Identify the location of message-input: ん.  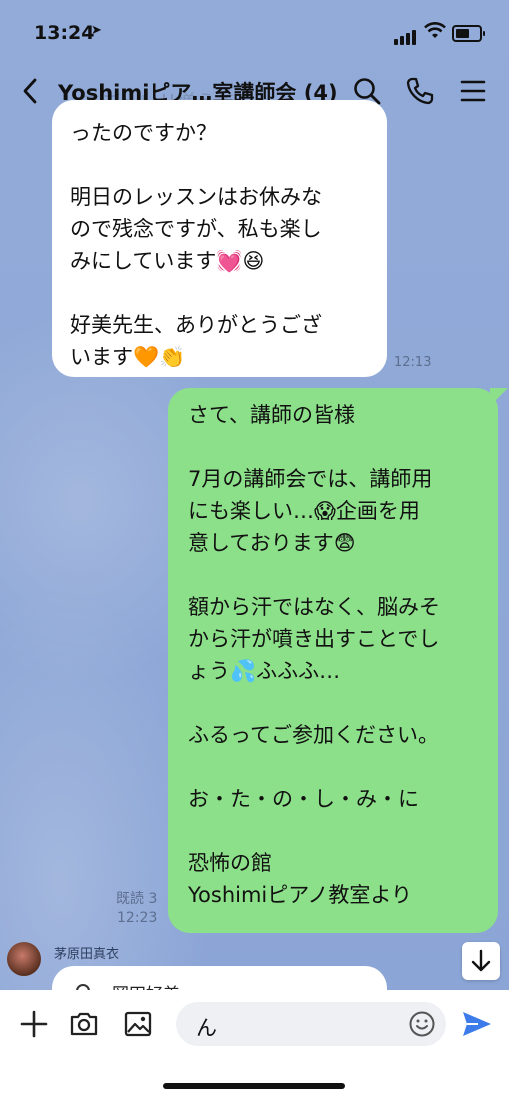
(311, 1024).